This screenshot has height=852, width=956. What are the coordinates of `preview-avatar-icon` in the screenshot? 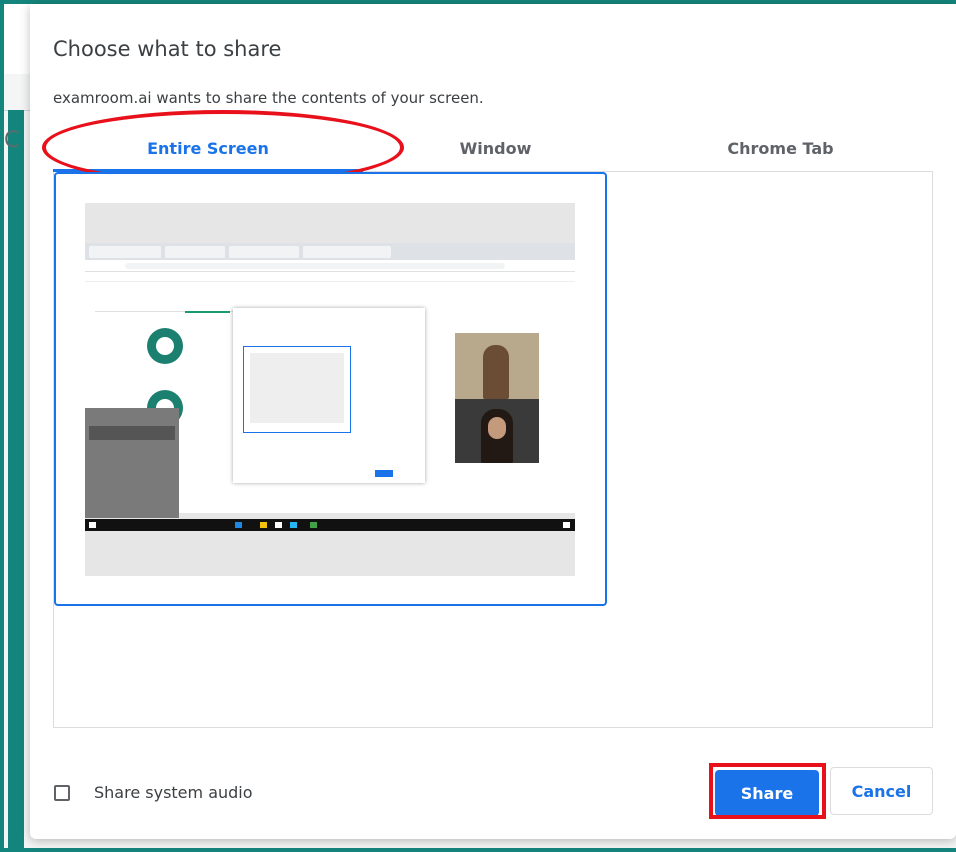 It's located at (165, 346).